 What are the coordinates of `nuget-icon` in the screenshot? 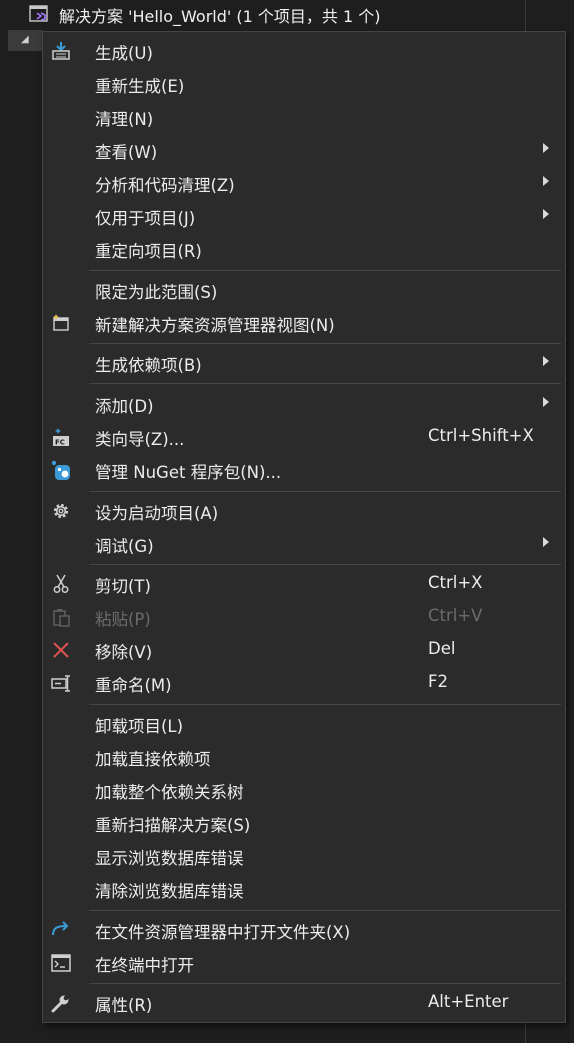 It's located at (61, 470).